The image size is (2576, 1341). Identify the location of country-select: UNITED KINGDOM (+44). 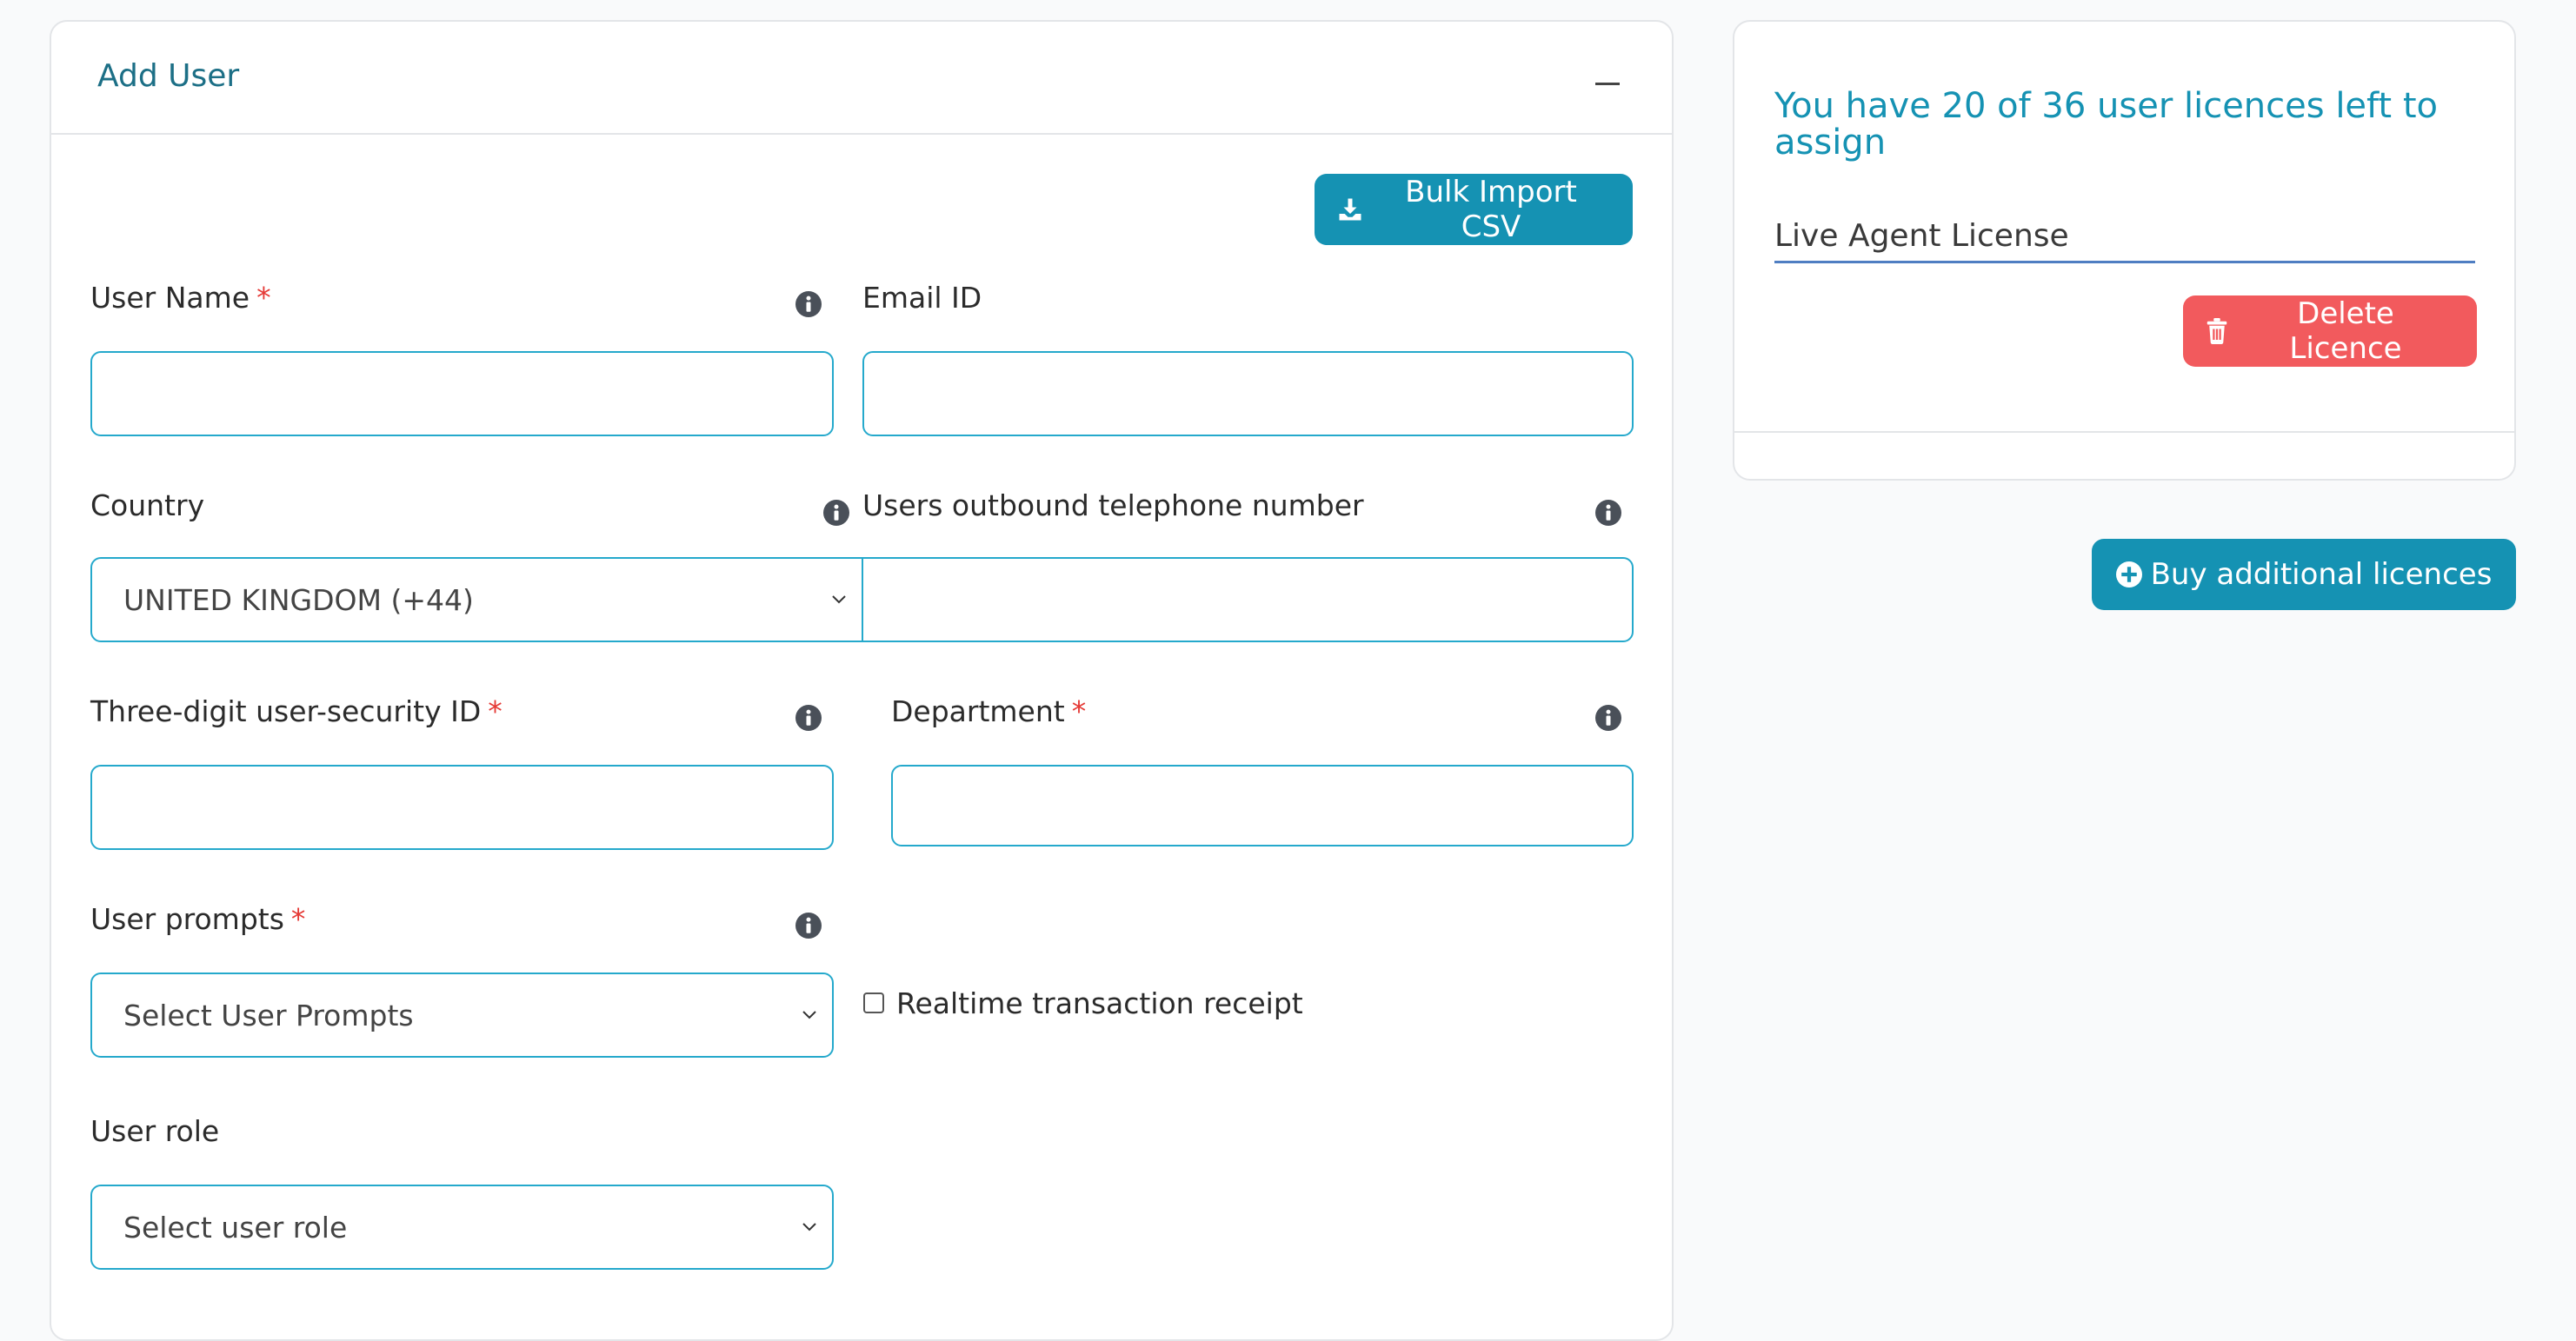
(476, 599).